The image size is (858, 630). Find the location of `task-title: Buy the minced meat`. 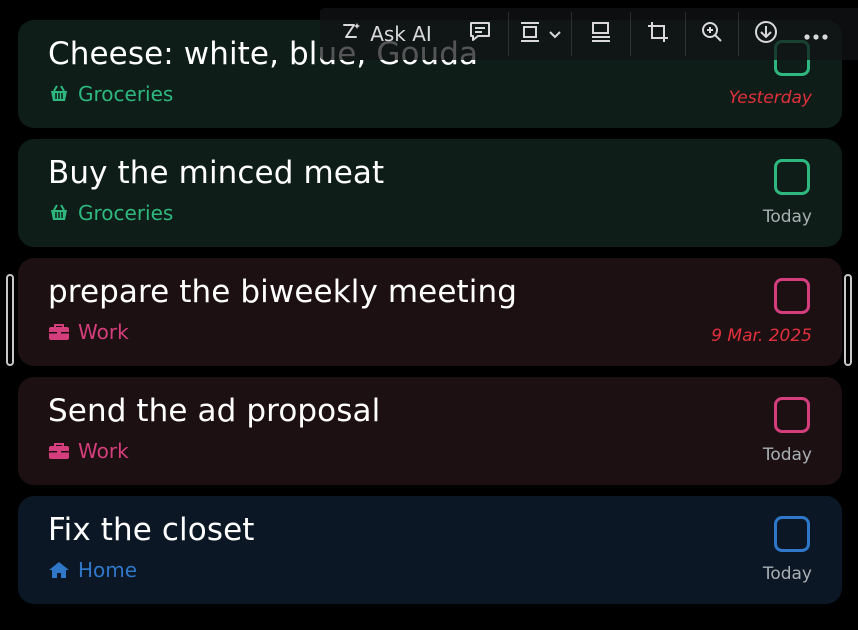

task-title: Buy the minced meat is located at coordinates (216, 173).